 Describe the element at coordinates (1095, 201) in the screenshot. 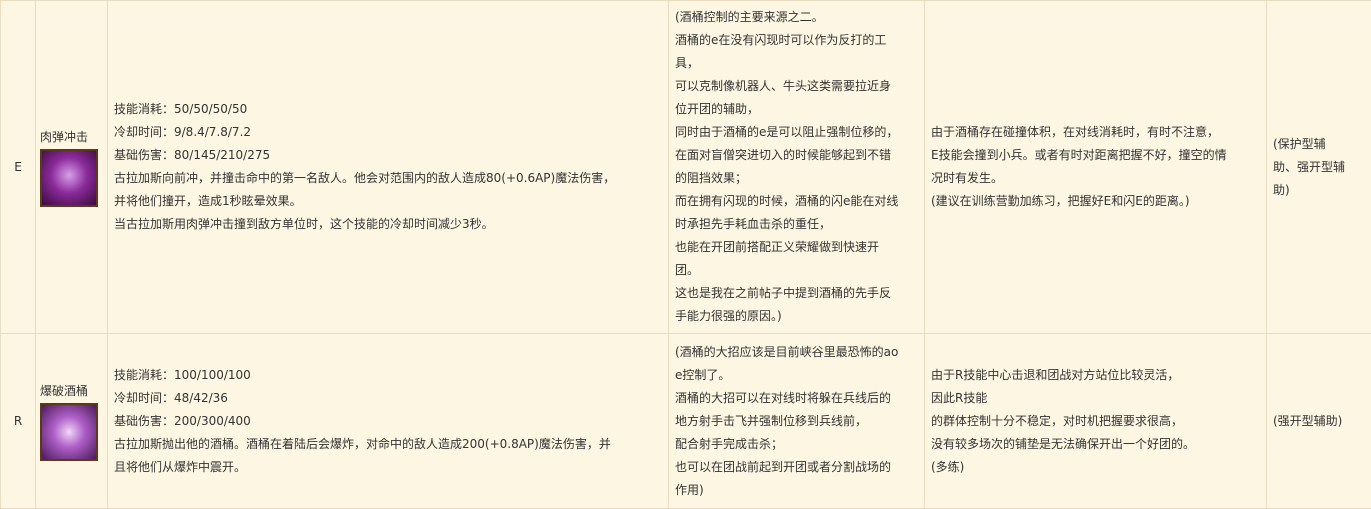

I see `skill-notes-line: (建议在训练营勤加练习，把握好E和闪E的距离。)` at that location.